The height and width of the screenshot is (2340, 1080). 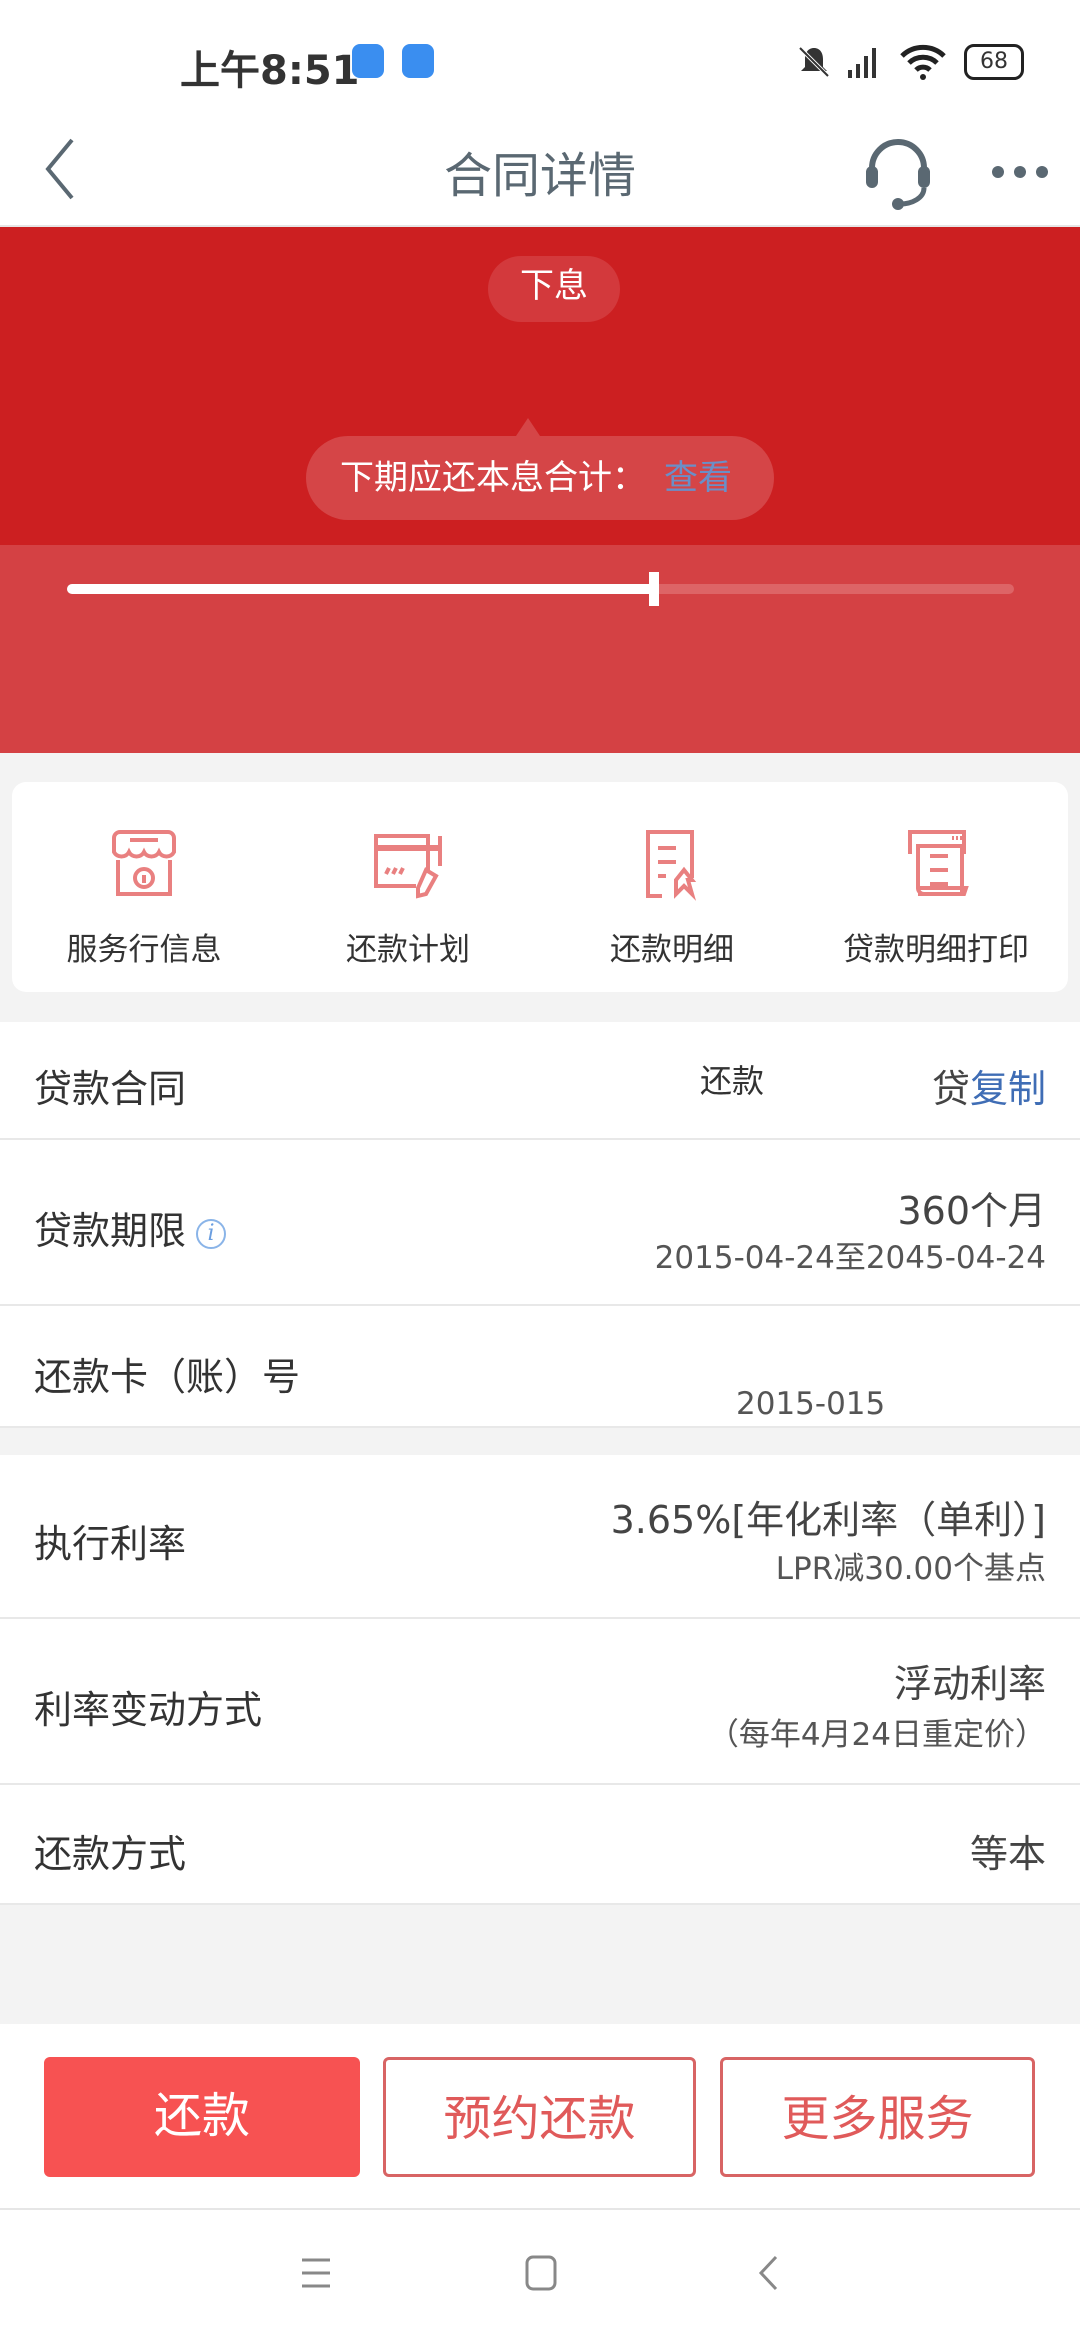 I want to click on row-label: 还款卡（账）号, so click(x=167, y=1377).